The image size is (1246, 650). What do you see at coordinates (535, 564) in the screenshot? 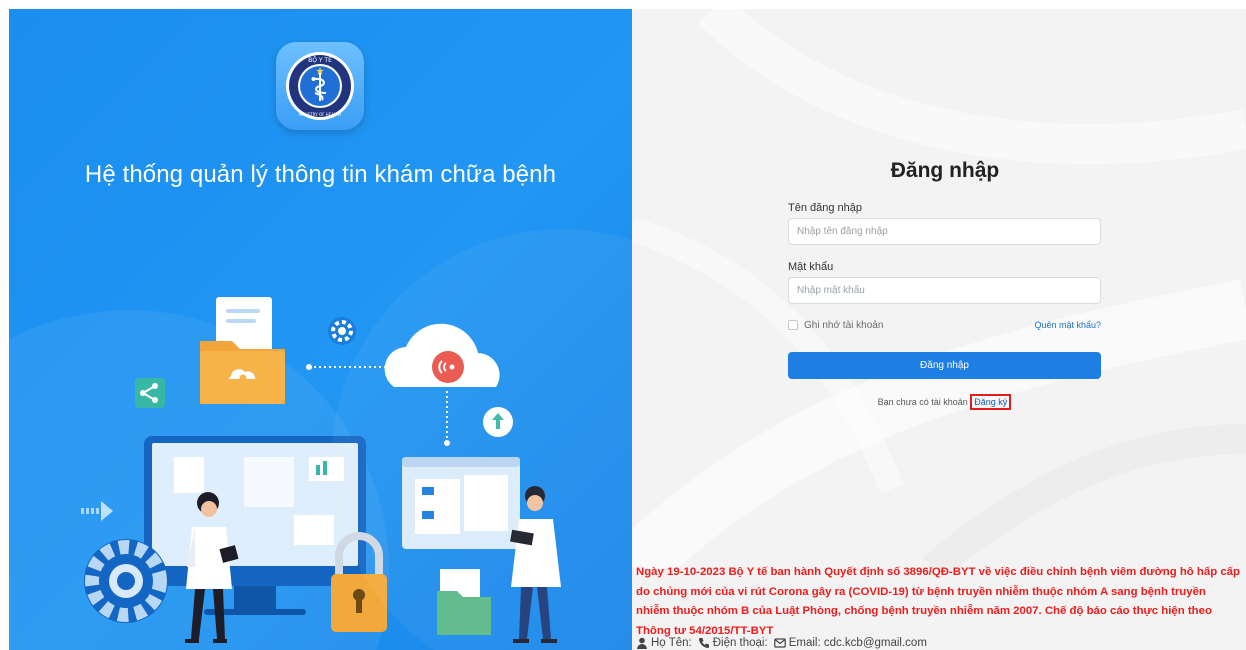
I see `doctor-male-icon` at bounding box center [535, 564].